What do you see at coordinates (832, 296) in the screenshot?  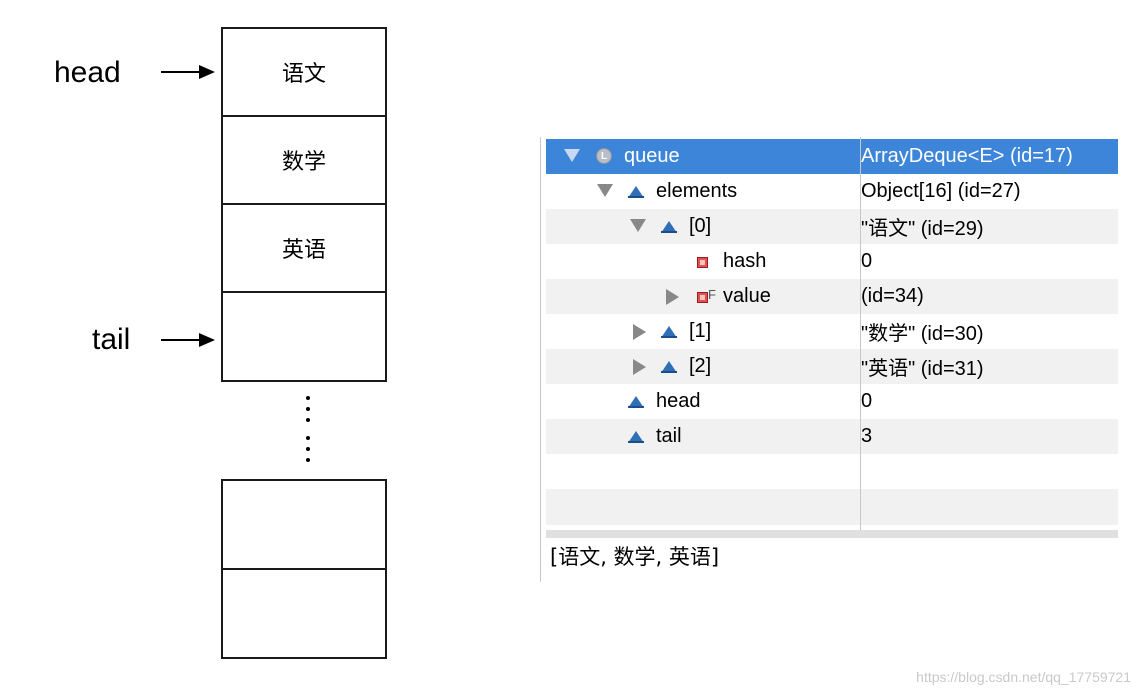 I see `variable-row-value: F value (id=34)` at bounding box center [832, 296].